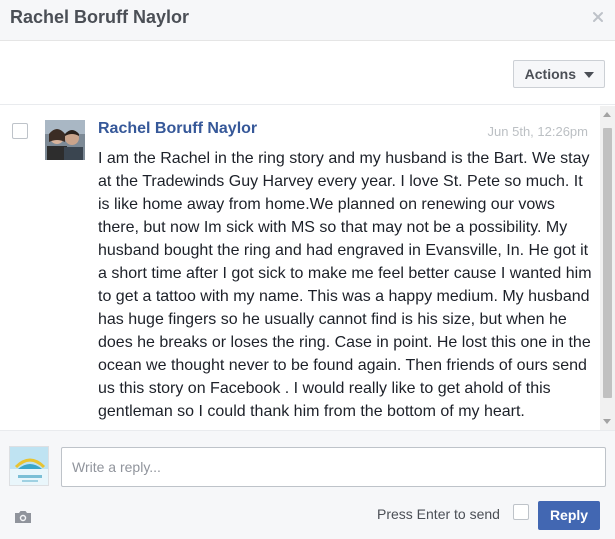 The width and height of the screenshot is (615, 539). What do you see at coordinates (589, 75) in the screenshot?
I see `caret-down-icon` at bounding box center [589, 75].